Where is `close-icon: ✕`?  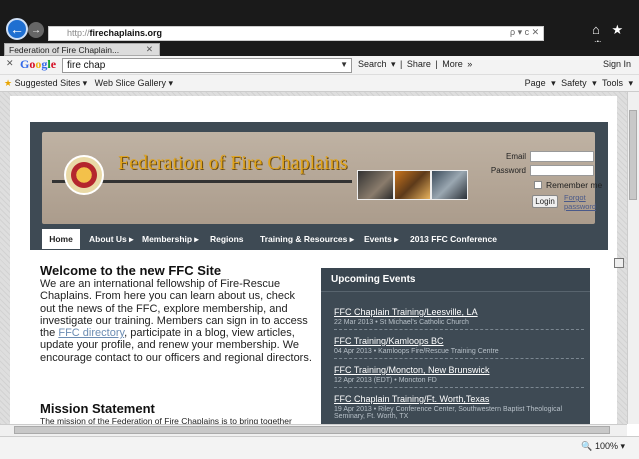
close-icon: ✕ is located at coordinates (10, 63).